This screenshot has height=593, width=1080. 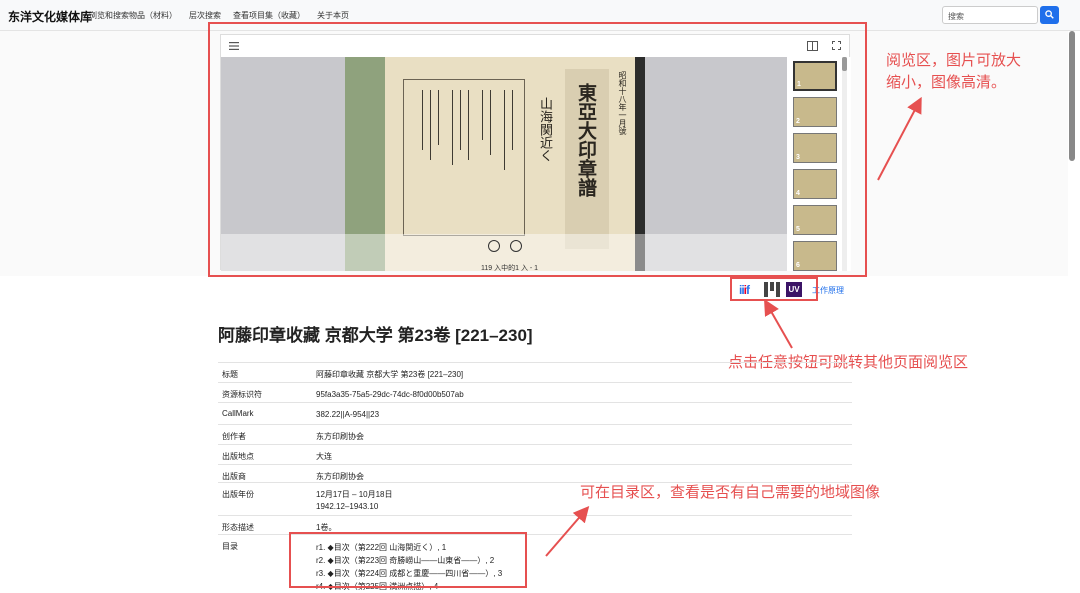 I want to click on viewer-arrow, so click(x=899, y=138).